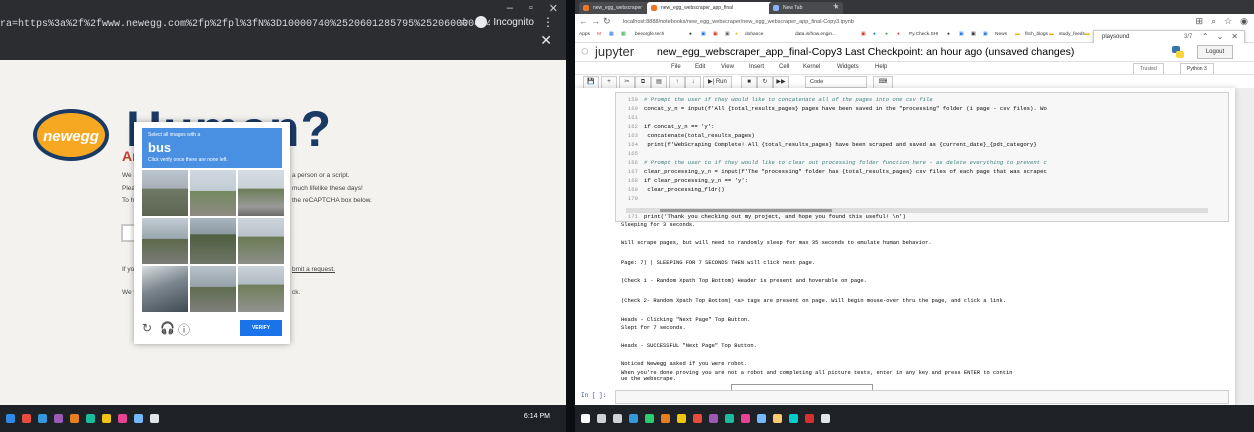 The height and width of the screenshot is (432, 1254). What do you see at coordinates (1001, 34) in the screenshot?
I see `bookmark-news: News` at bounding box center [1001, 34].